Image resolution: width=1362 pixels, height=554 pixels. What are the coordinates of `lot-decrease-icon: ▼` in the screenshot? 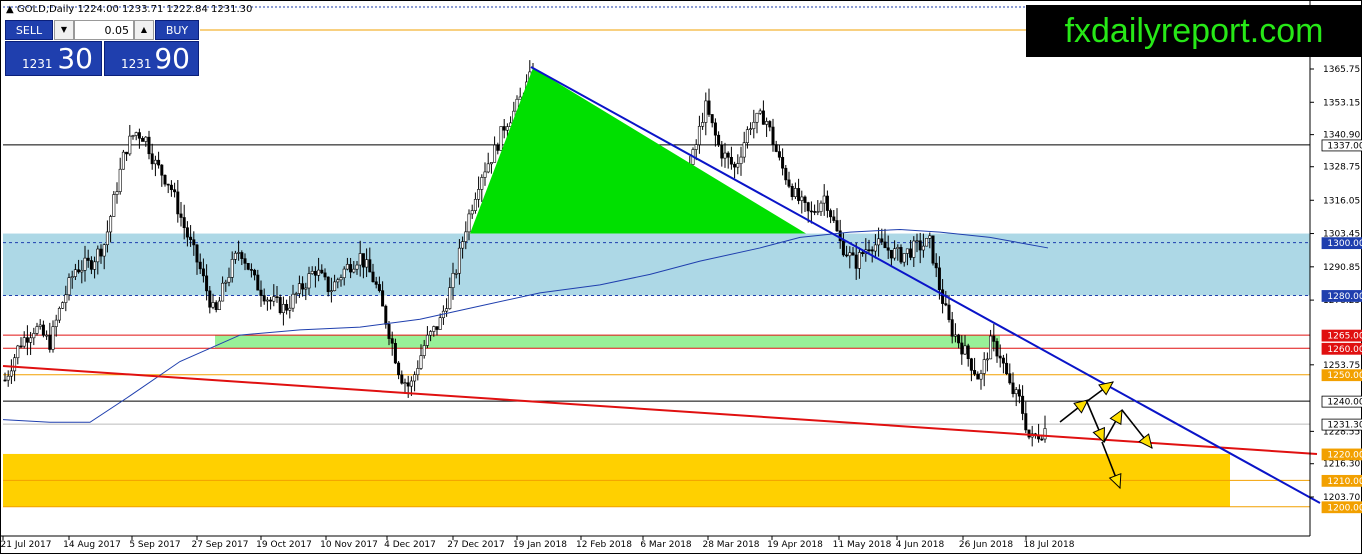 It's located at (64, 30).